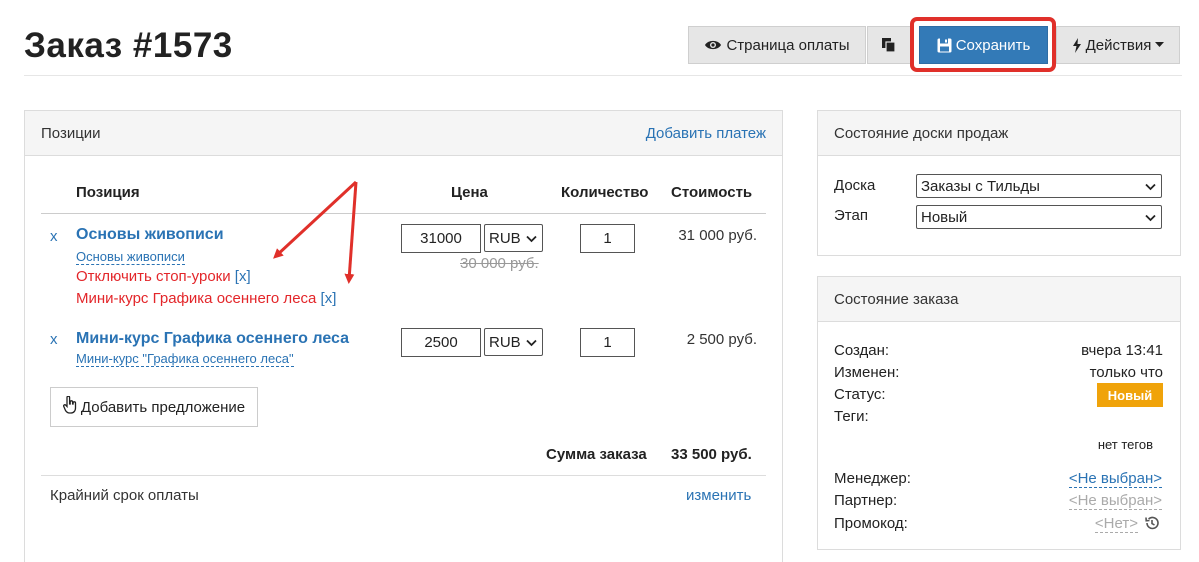 Image resolution: width=1199 pixels, height=562 pixels. I want to click on title-divider, so click(603, 75).